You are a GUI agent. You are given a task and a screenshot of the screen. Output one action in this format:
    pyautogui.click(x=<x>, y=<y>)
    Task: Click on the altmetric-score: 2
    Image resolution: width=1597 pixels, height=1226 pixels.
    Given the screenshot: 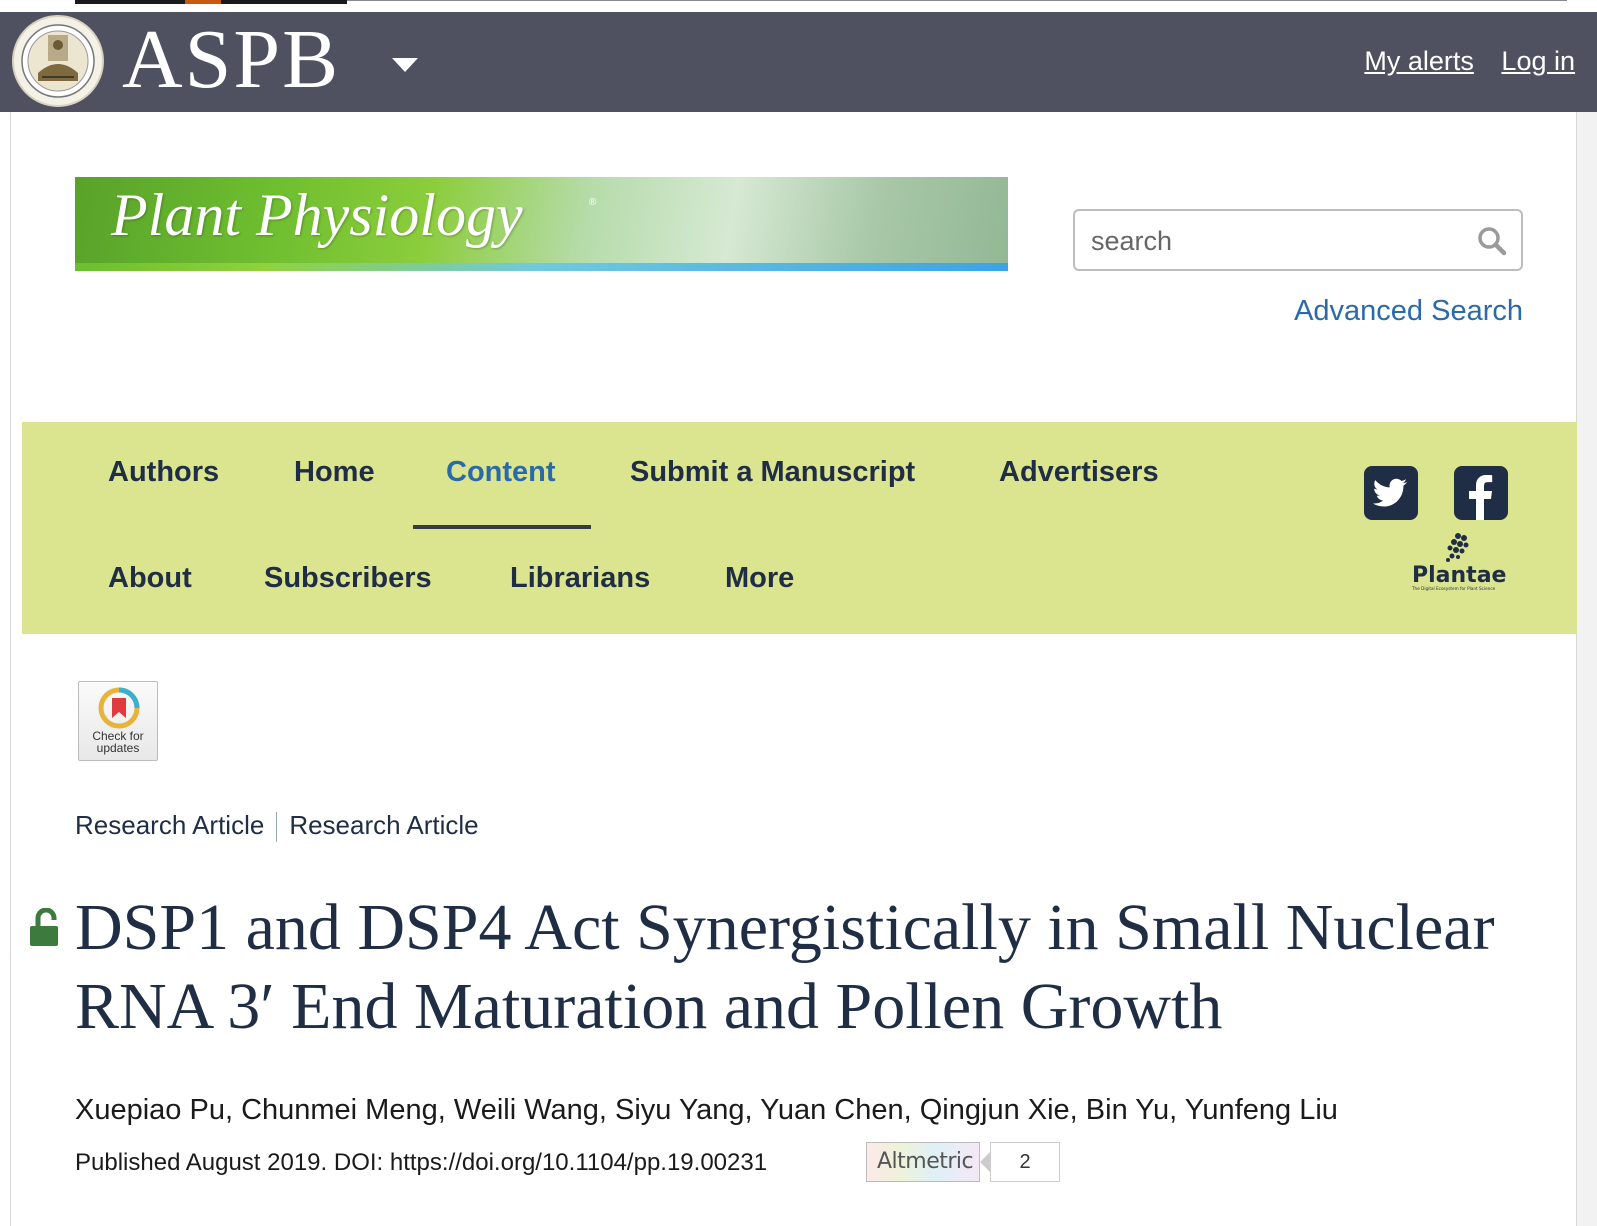 What is the action you would take?
    pyautogui.click(x=1025, y=1162)
    